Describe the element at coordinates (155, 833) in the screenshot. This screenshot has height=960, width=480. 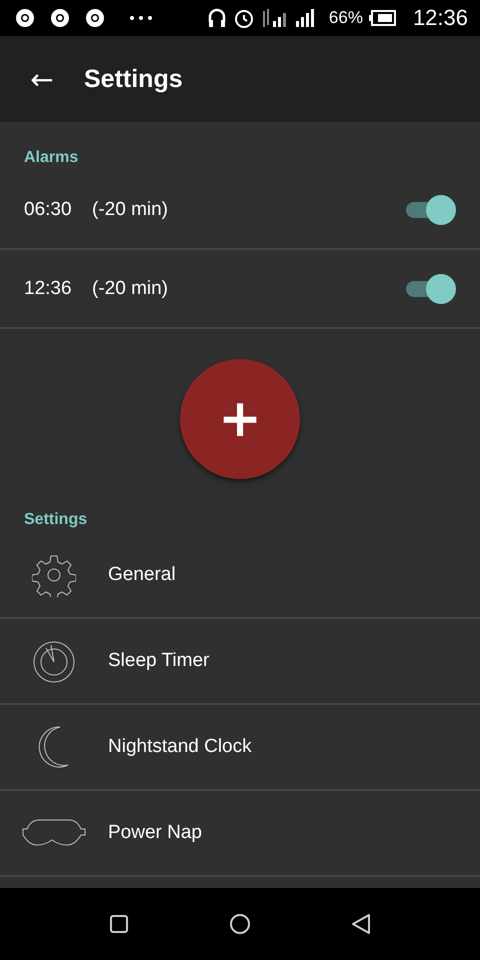
I see `setting-label: Power Nap` at that location.